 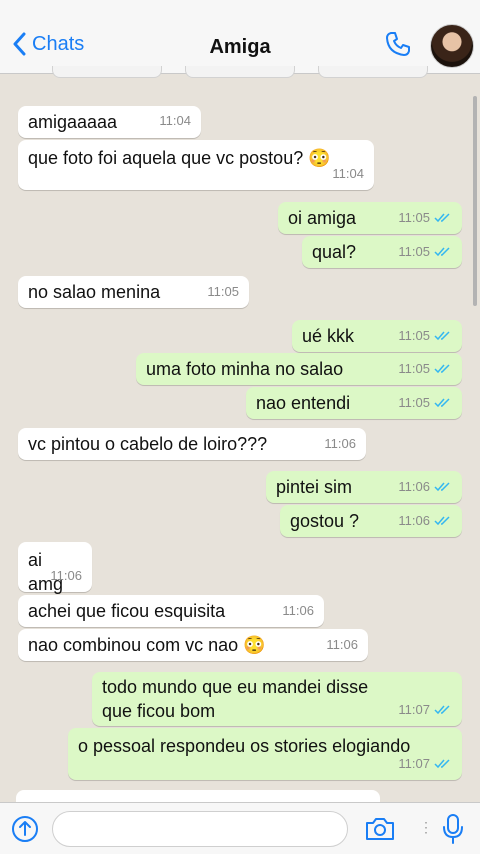 I want to click on message-bubble: oi amiga 11:05, so click(x=370, y=218).